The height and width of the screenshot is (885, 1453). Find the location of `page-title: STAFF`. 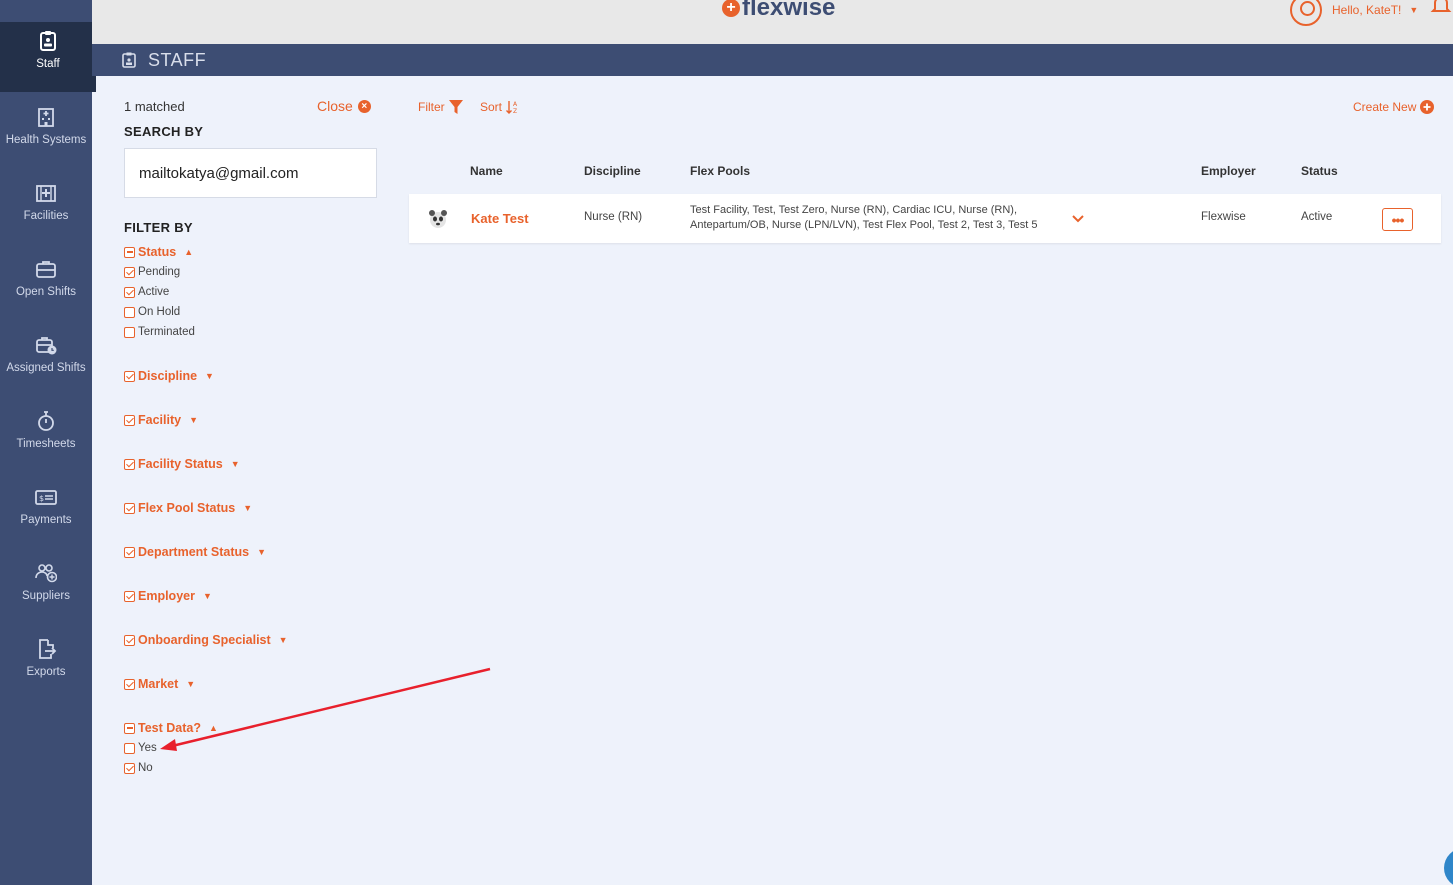

page-title: STAFF is located at coordinates (177, 59).